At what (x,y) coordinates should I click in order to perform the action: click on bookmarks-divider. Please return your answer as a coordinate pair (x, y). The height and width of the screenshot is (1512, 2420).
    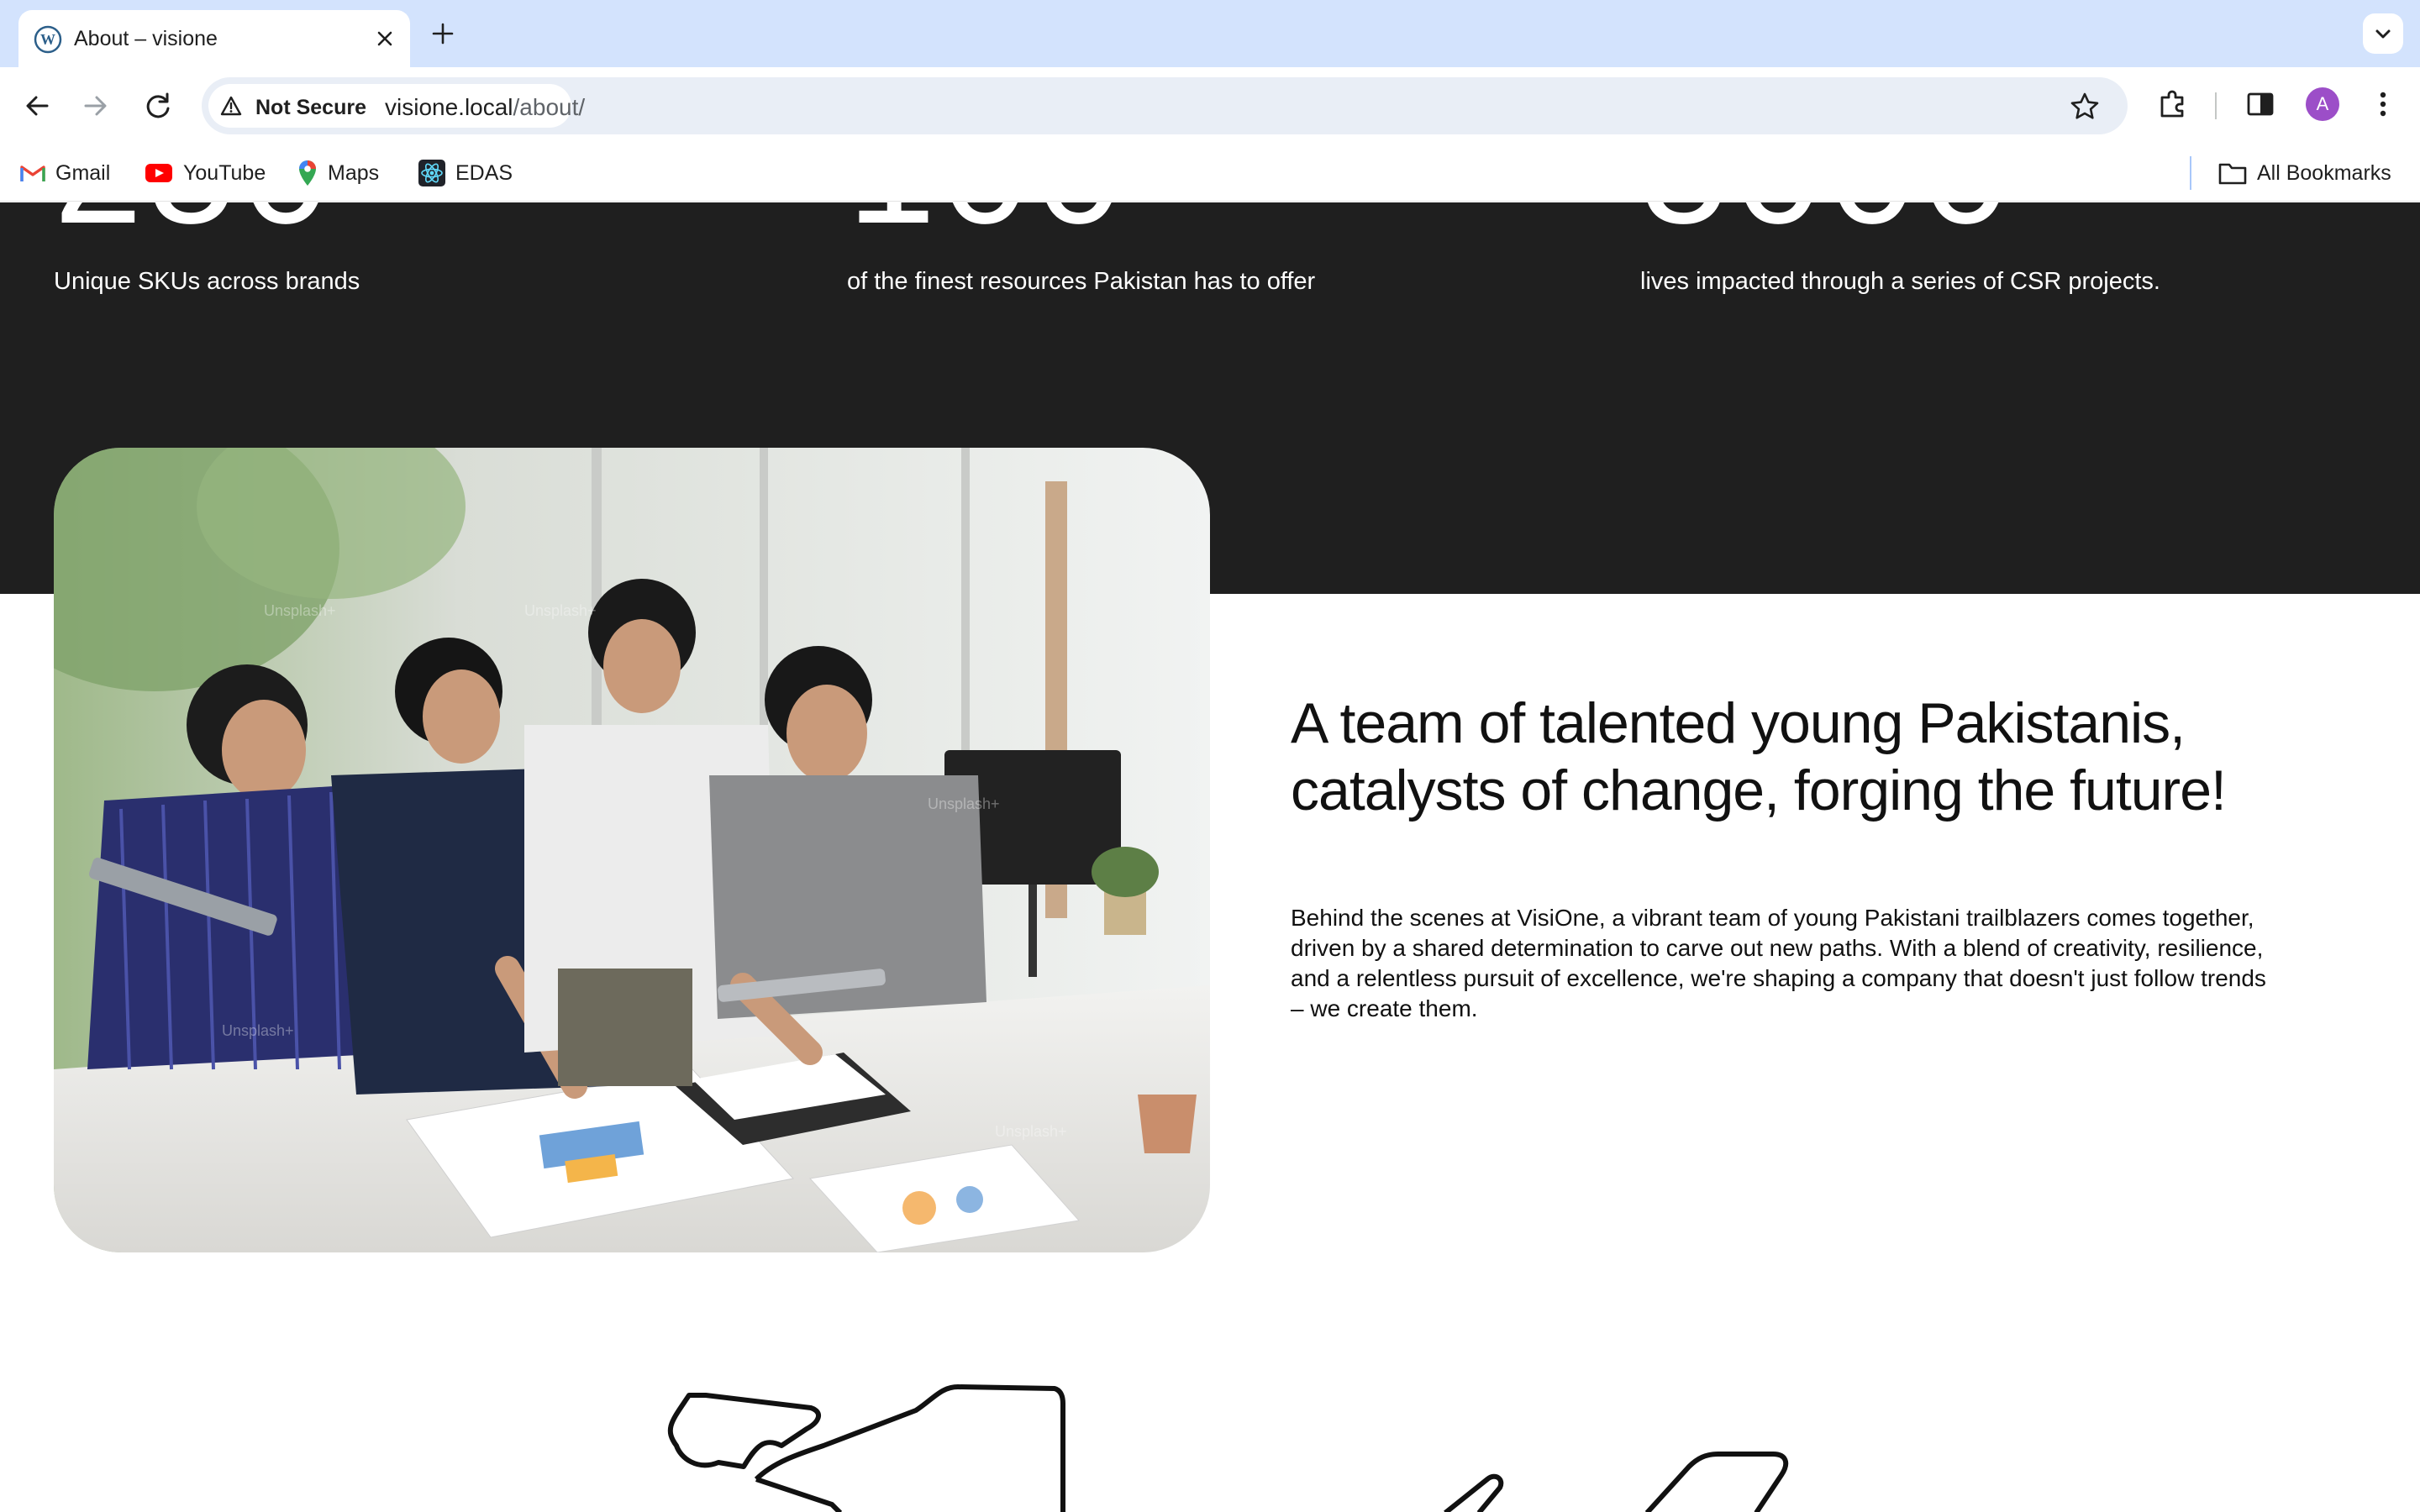
    Looking at the image, I should click on (2190, 173).